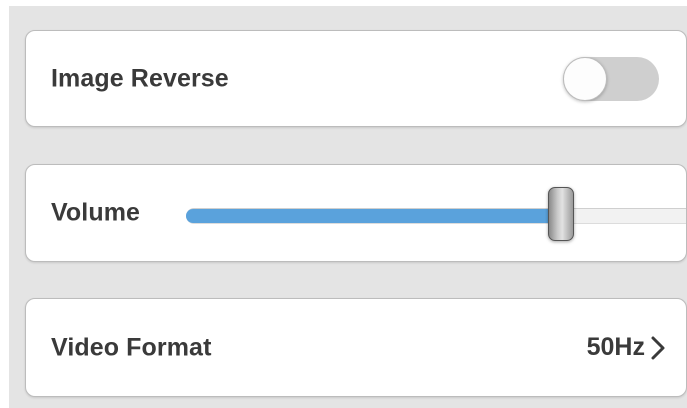  I want to click on volume-label: Volume, so click(96, 212).